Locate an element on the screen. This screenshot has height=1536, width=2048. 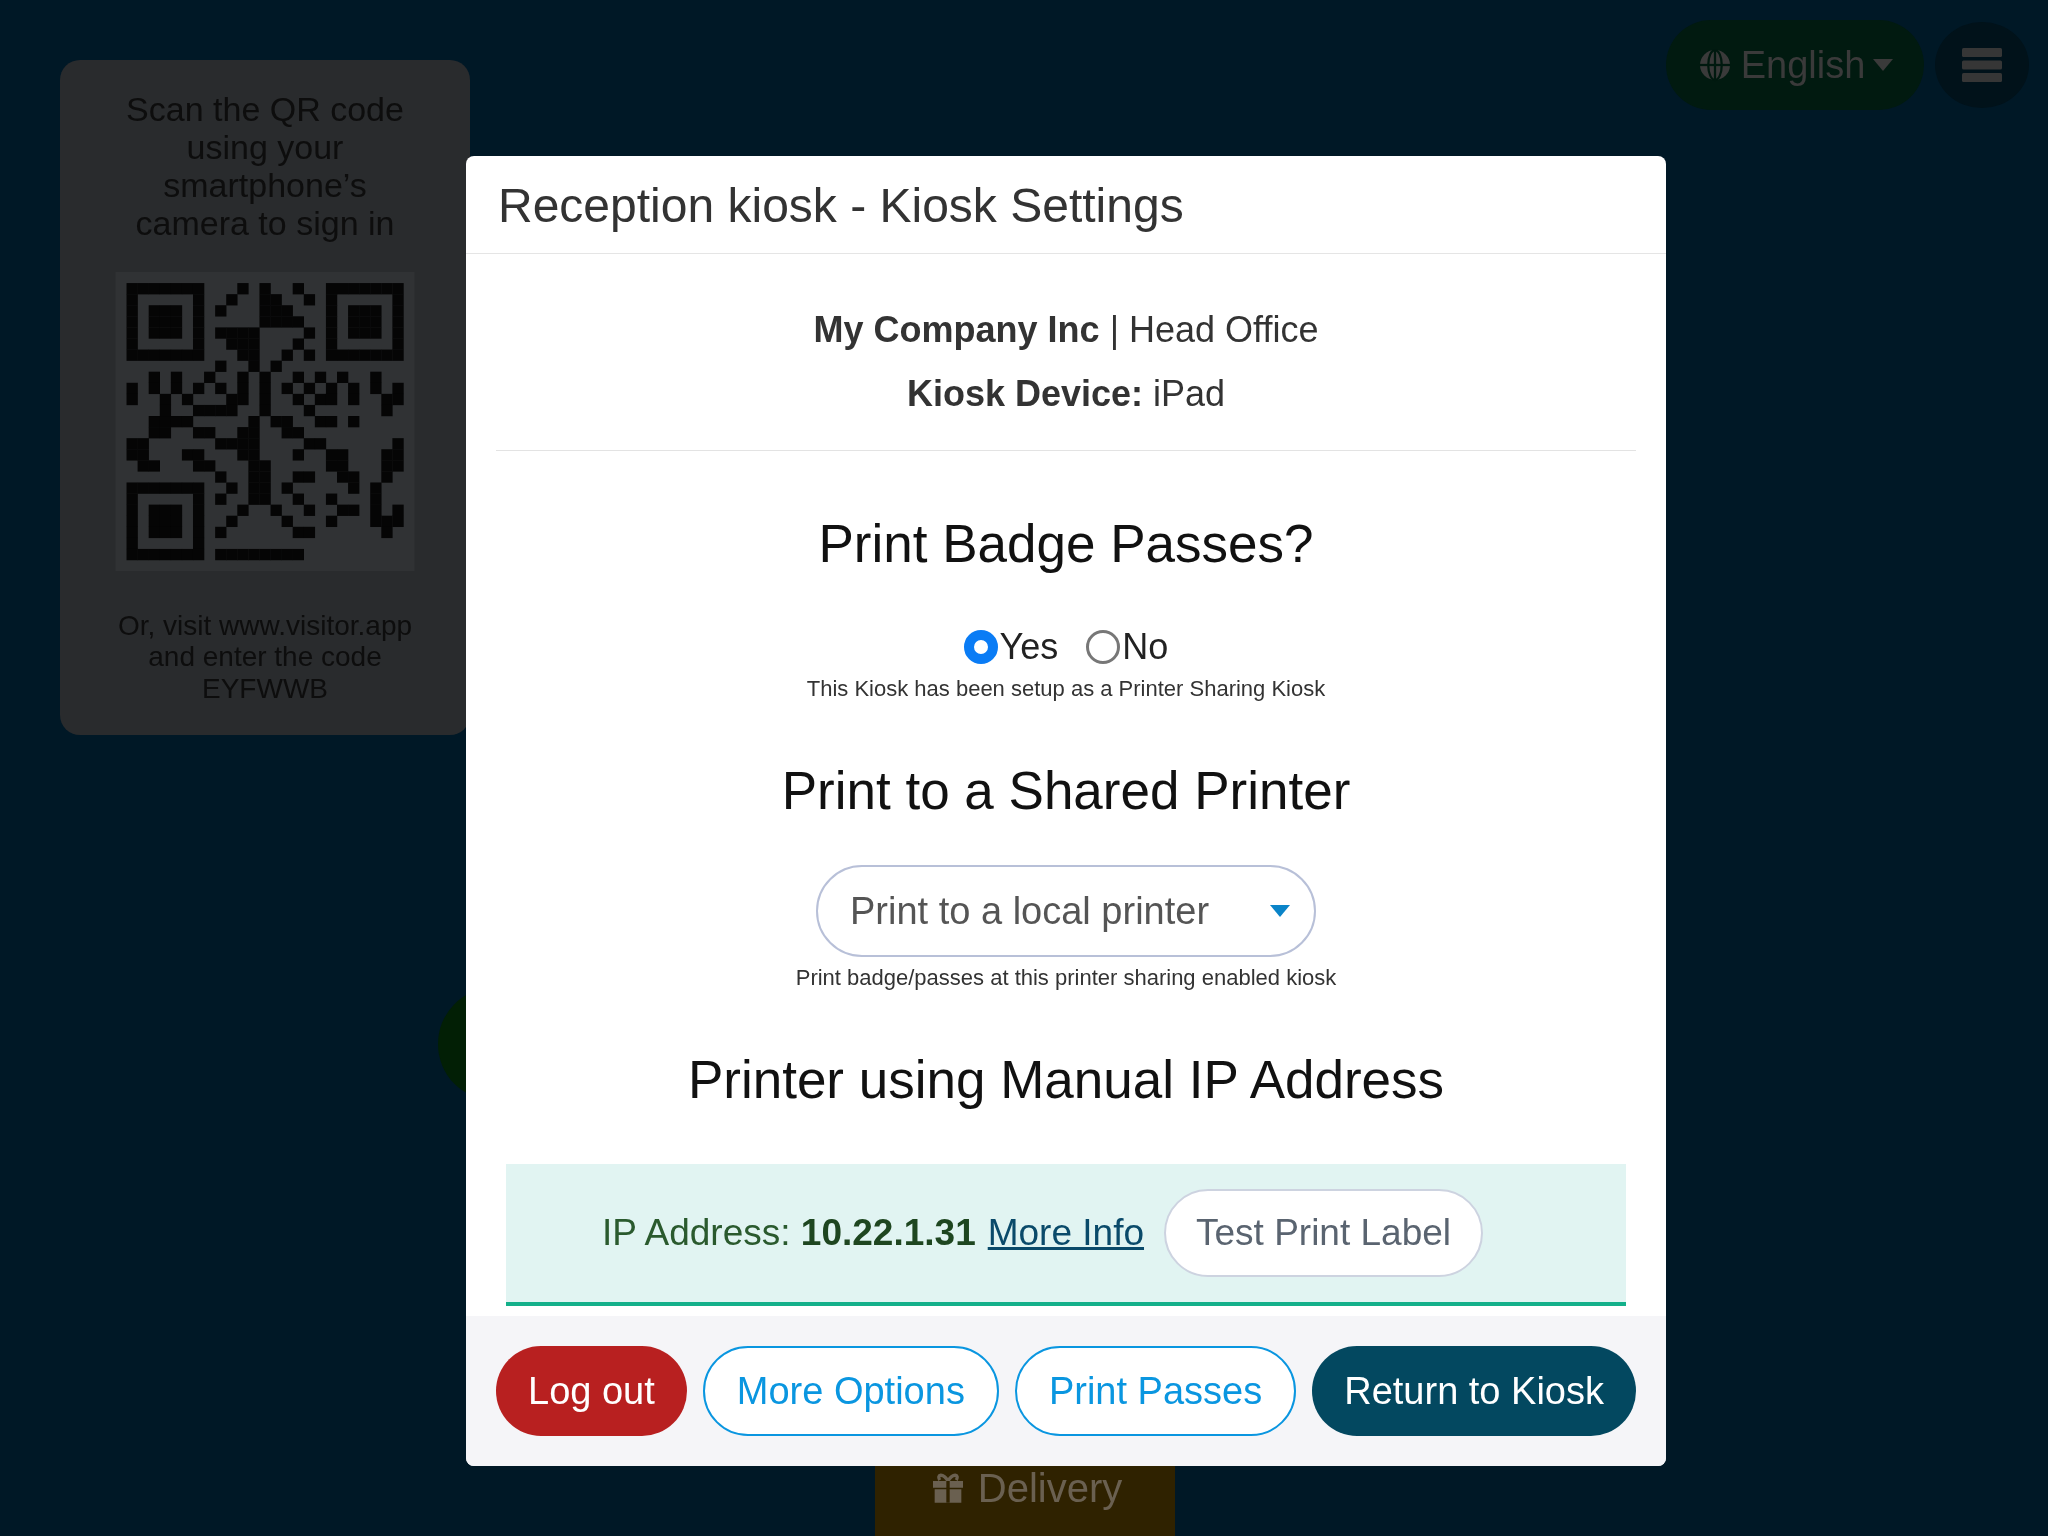
dialog-title: Reception kiosk - Kiosk Settings is located at coordinates (1066, 205).